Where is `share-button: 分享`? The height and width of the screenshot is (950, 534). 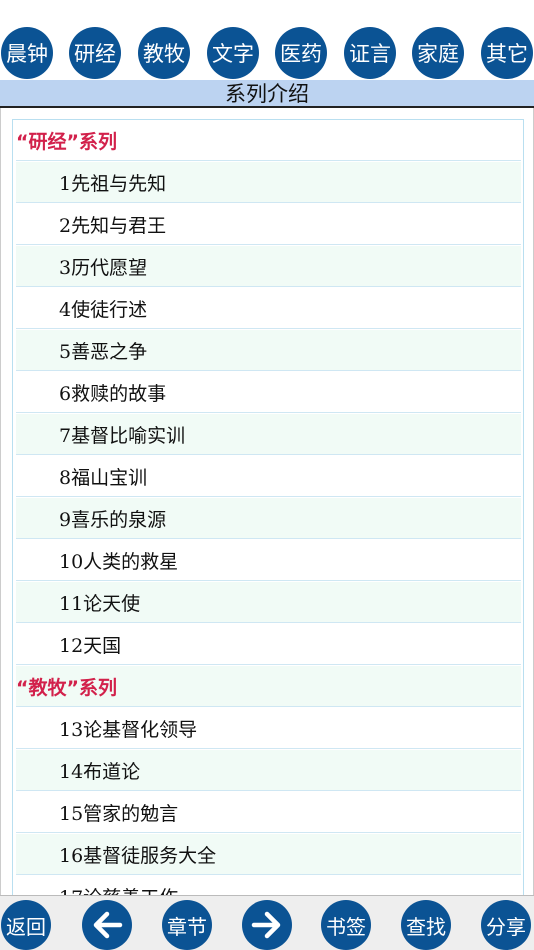 share-button: 分享 is located at coordinates (506, 925).